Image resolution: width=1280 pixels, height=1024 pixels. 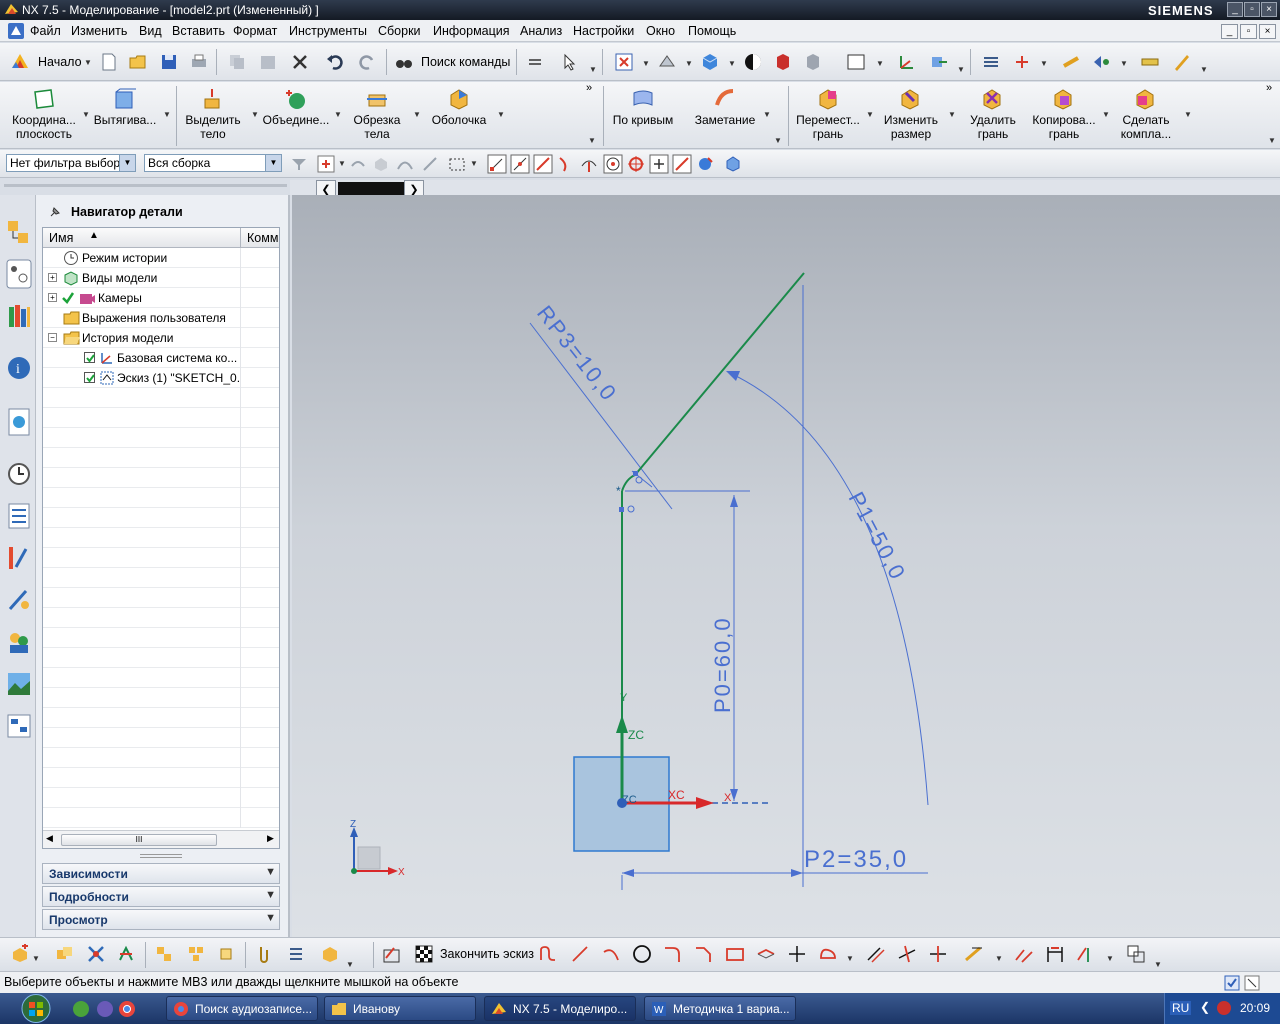 What do you see at coordinates (44, 99) in the screenshot?
I see `datum-plane-icon` at bounding box center [44, 99].